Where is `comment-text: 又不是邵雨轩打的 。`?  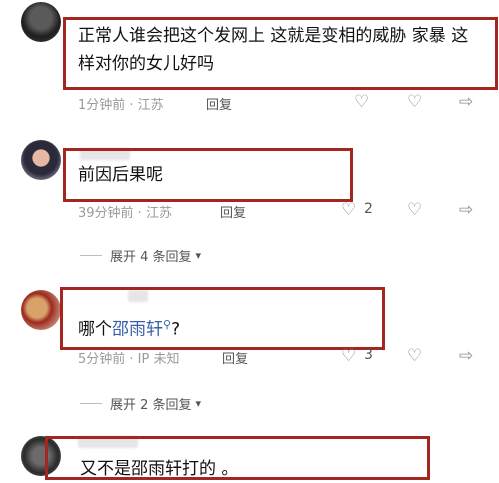 comment-text: 又不是邵雨轩打的 。 is located at coordinates (159, 469).